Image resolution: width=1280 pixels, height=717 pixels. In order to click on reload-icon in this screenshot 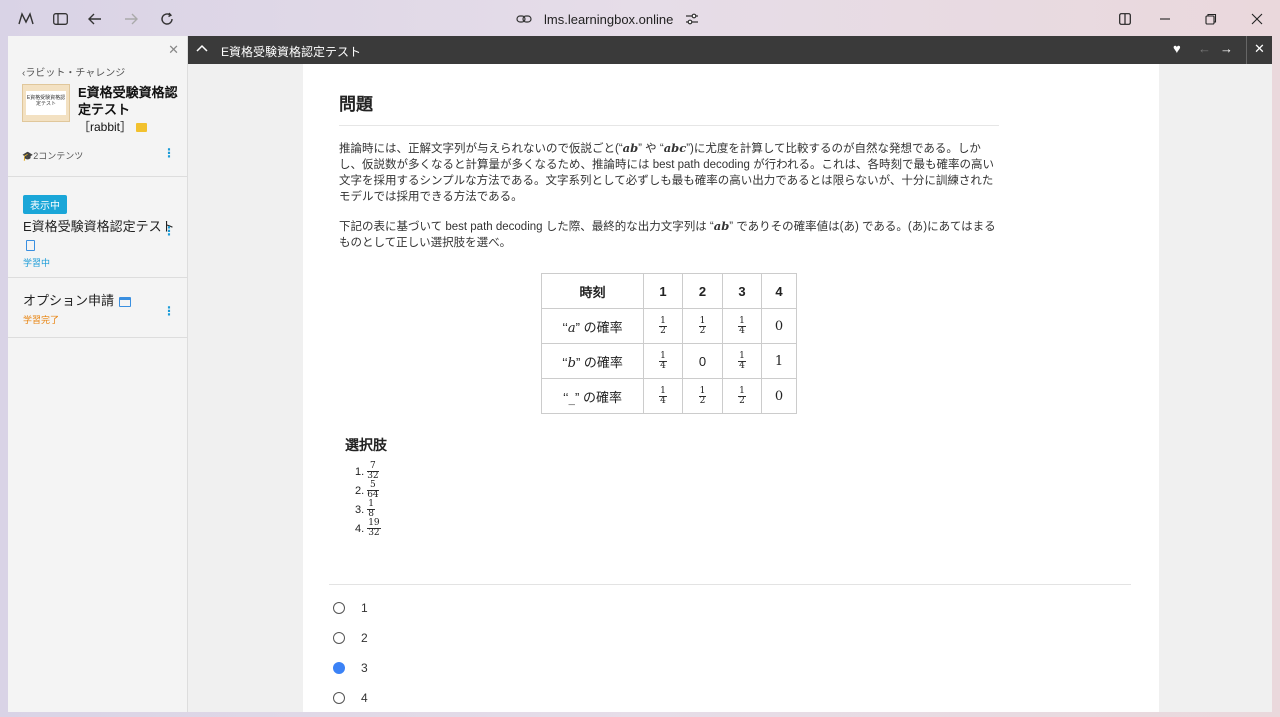, I will do `click(167, 19)`.